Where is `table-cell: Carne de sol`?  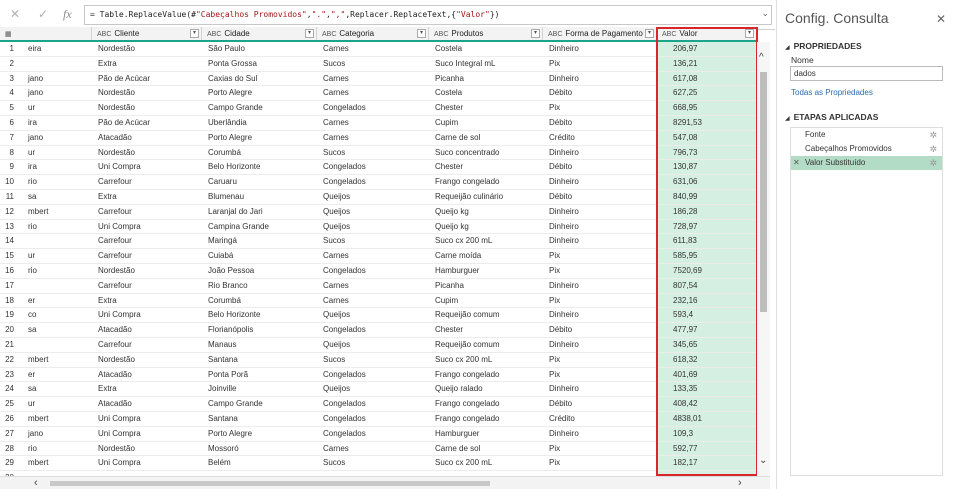
table-cell: Carne de sol is located at coordinates (485, 138).